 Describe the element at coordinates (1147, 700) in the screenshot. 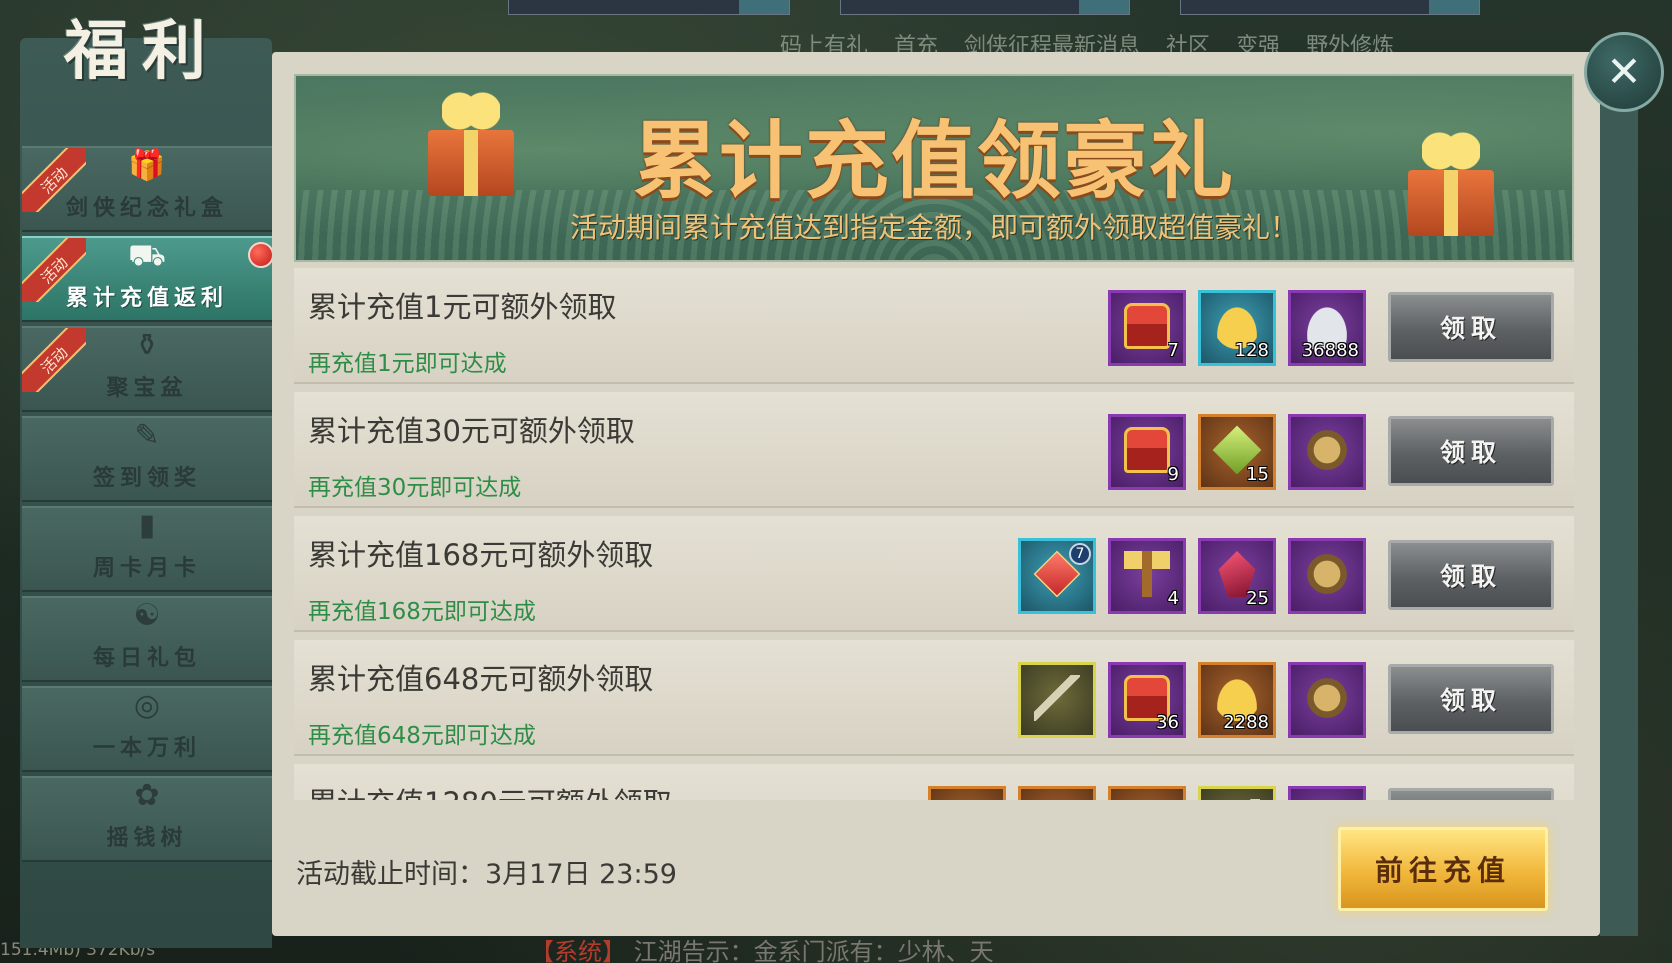

I see `reward-item-slot: 36` at that location.